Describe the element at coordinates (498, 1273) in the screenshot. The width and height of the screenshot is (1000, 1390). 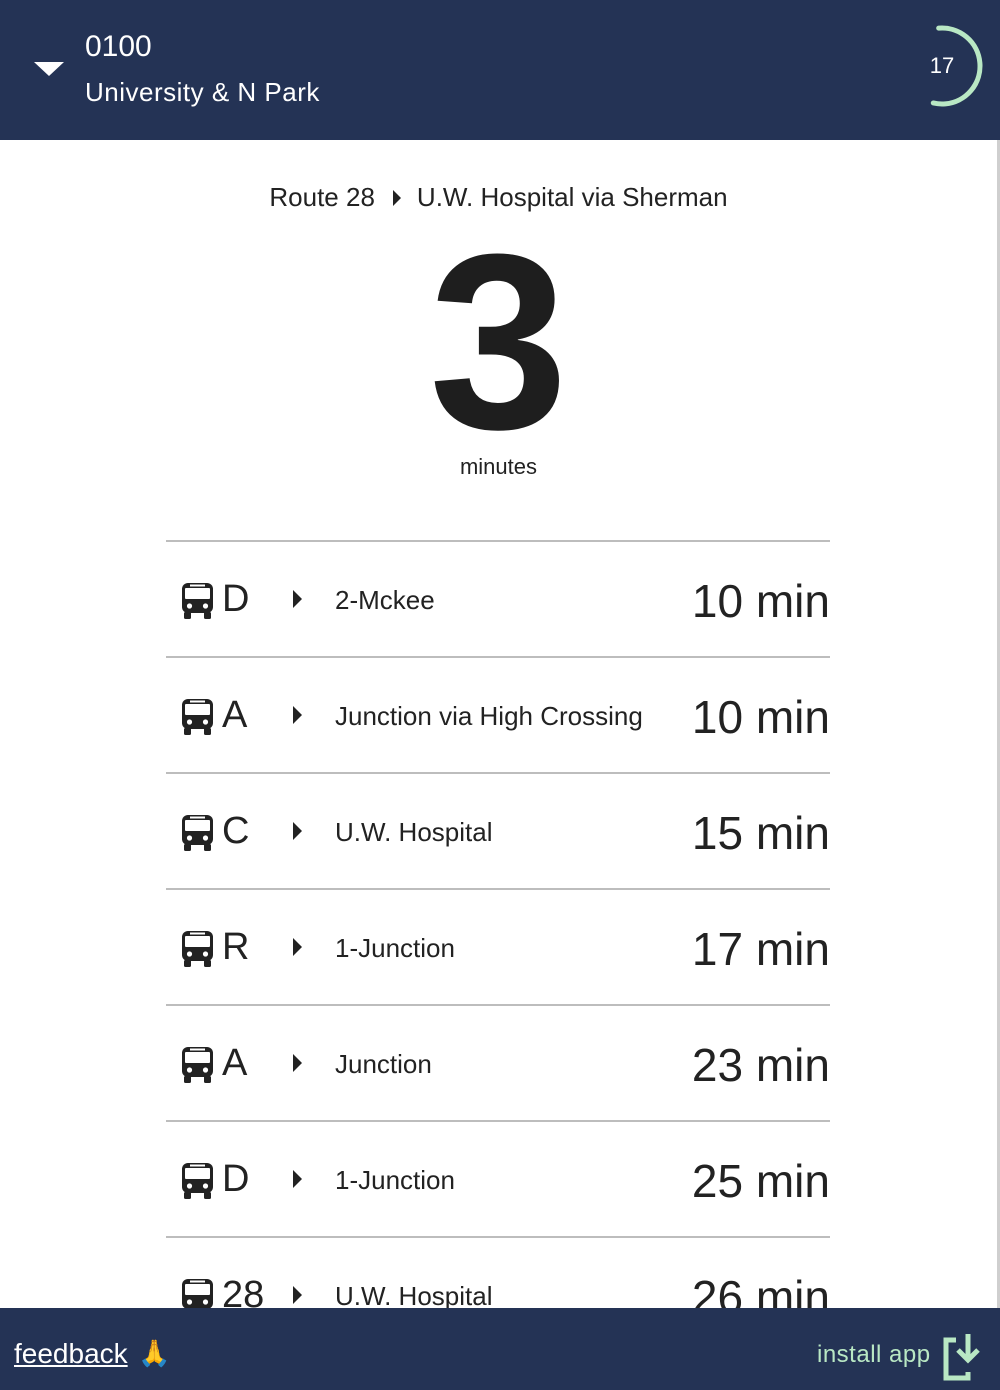
I see `arrival-row: 28 U.W. Hospital 26 min` at that location.